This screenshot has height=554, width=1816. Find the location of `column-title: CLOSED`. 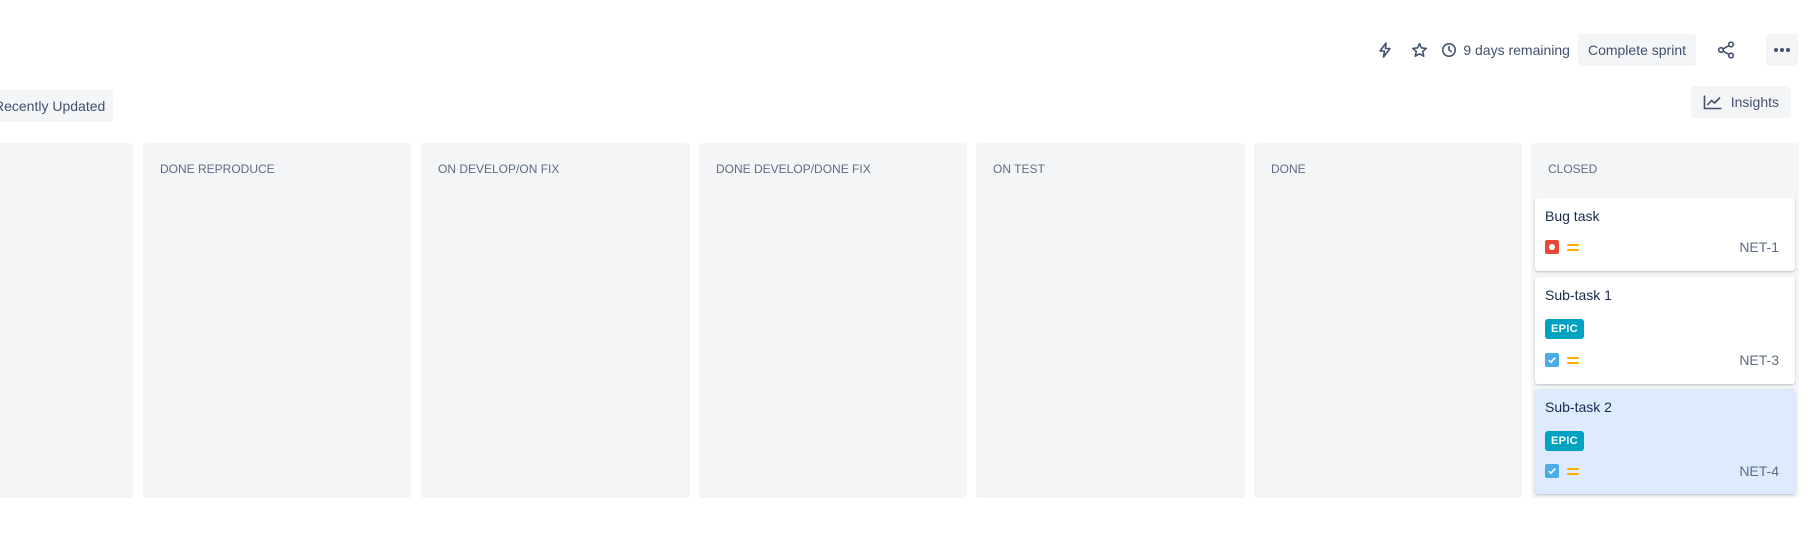

column-title: CLOSED is located at coordinates (1573, 169).